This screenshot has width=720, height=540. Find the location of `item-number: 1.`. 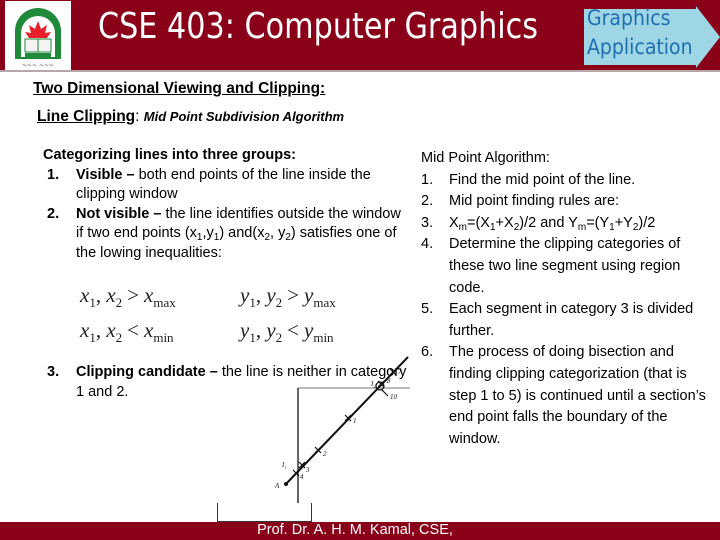

item-number: 1. is located at coordinates (53, 174).